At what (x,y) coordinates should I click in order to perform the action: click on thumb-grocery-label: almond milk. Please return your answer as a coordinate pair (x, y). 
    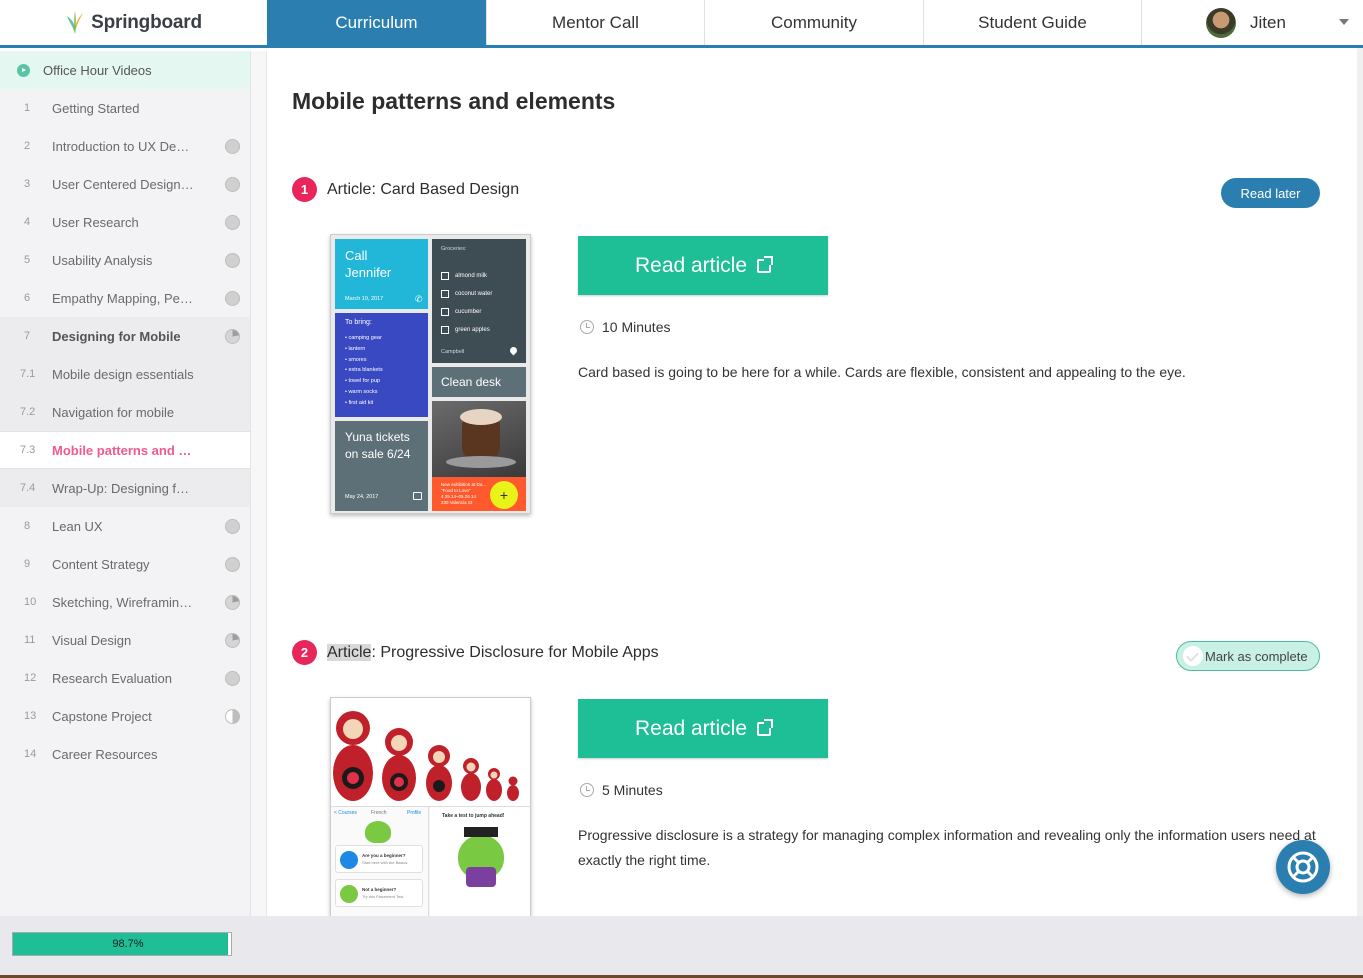
    Looking at the image, I should click on (471, 276).